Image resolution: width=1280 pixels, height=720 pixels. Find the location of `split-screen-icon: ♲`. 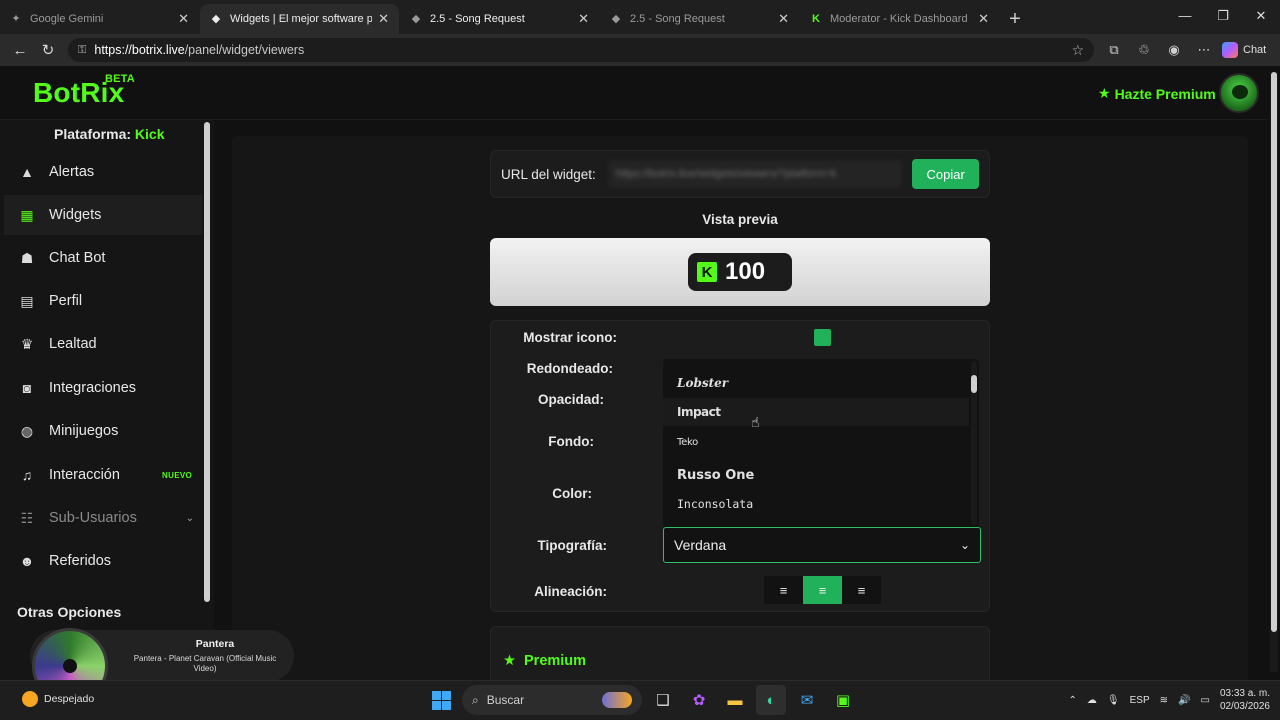

split-screen-icon: ♲ is located at coordinates (1144, 50).